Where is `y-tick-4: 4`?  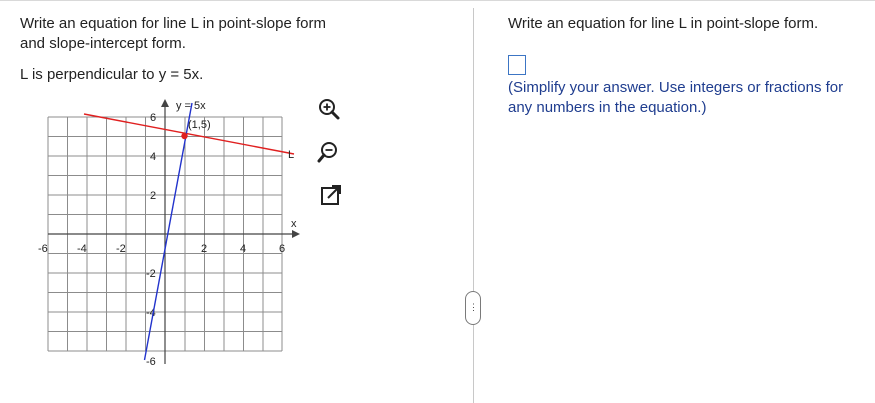
y-tick-4: 4 is located at coordinates (153, 157).